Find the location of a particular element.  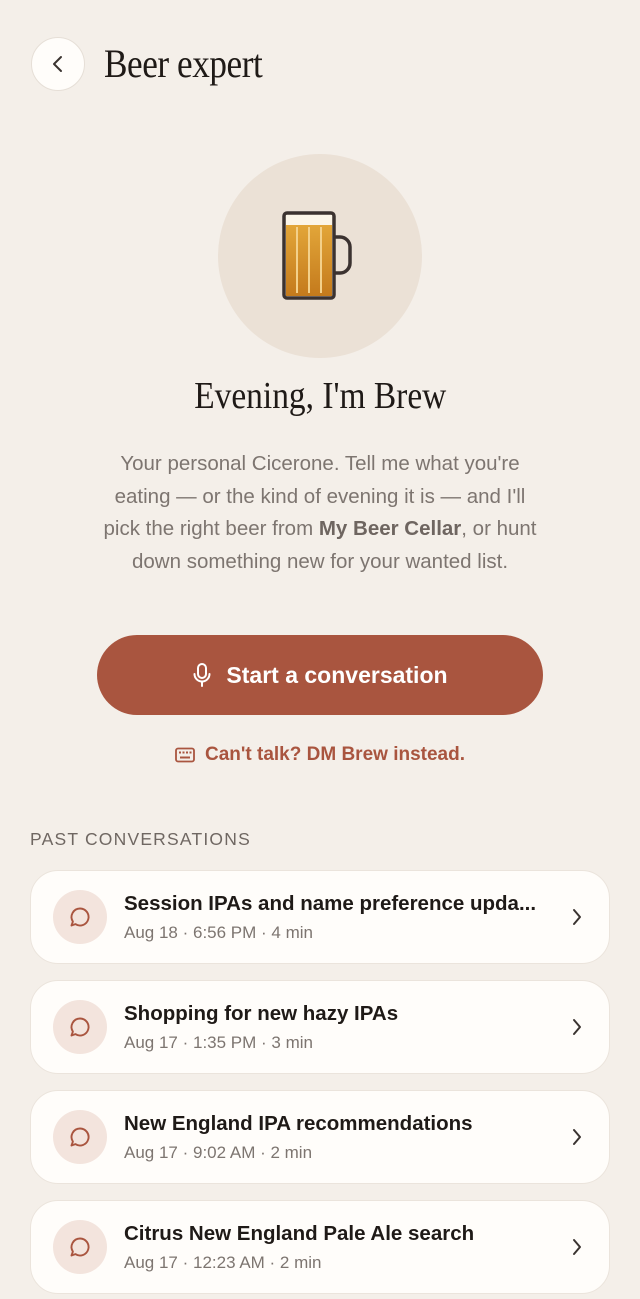

cellar-name: My Beer Cellar is located at coordinates (390, 528).